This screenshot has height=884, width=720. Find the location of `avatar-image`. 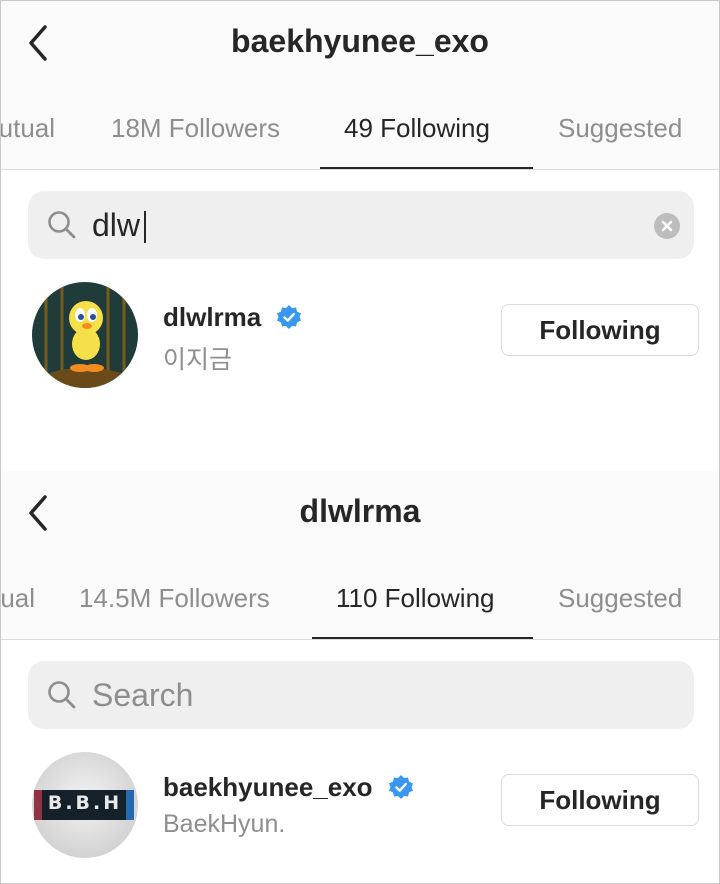

avatar-image is located at coordinates (85, 335).